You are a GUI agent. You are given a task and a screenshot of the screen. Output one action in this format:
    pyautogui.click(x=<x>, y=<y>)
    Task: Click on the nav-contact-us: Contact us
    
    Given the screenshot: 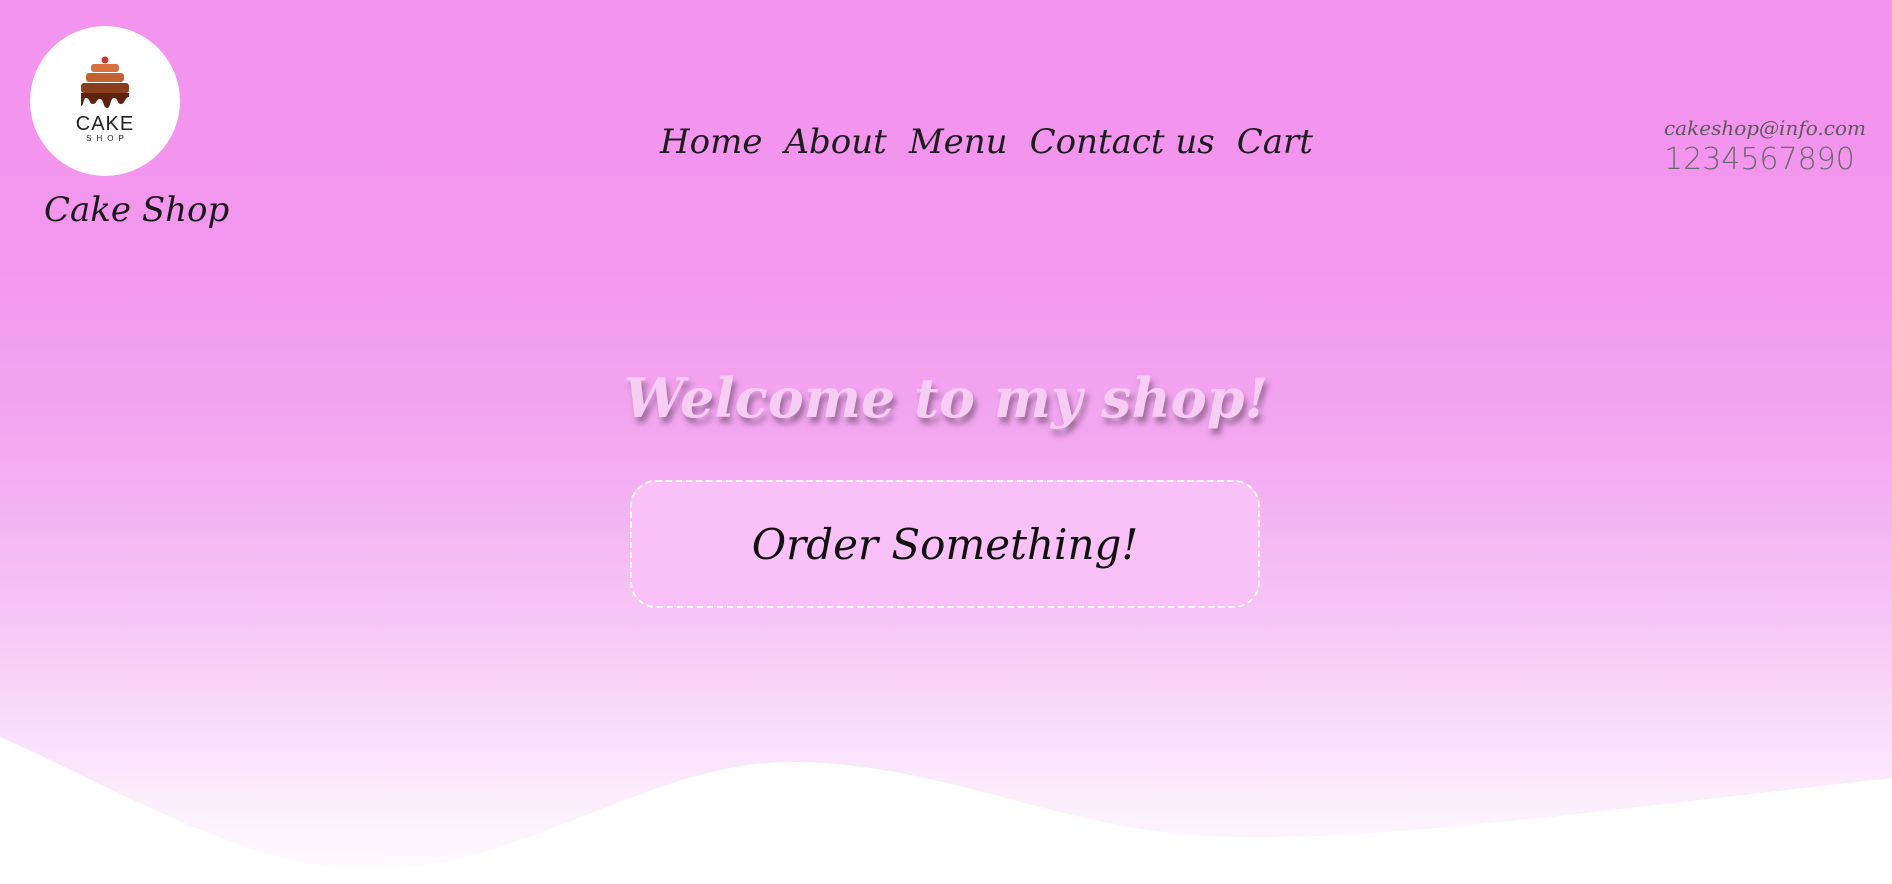 What is the action you would take?
    pyautogui.click(x=1122, y=142)
    